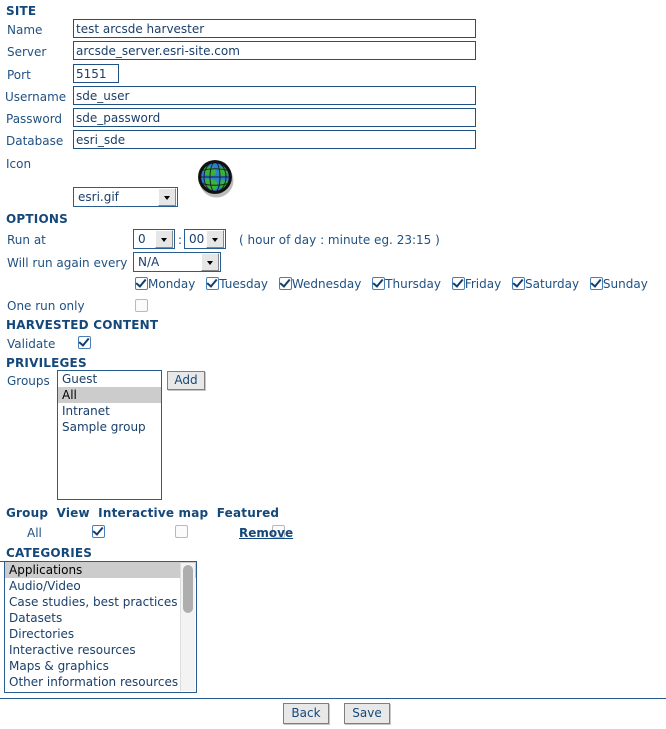 The width and height of the screenshot is (666, 729). I want to click on remove-group-link: Remove, so click(266, 533).